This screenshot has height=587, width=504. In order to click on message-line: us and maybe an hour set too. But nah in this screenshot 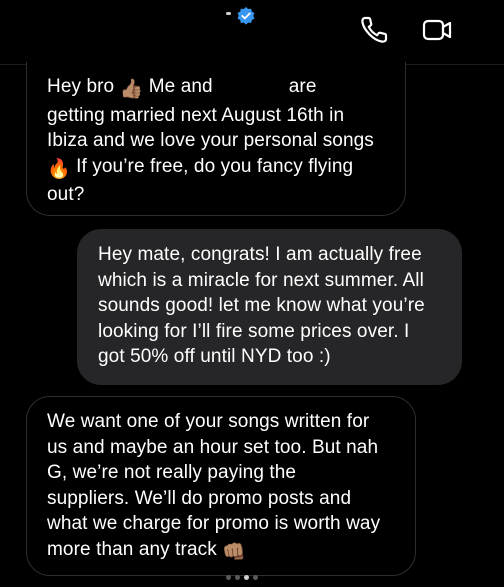, I will do `click(213, 447)`.